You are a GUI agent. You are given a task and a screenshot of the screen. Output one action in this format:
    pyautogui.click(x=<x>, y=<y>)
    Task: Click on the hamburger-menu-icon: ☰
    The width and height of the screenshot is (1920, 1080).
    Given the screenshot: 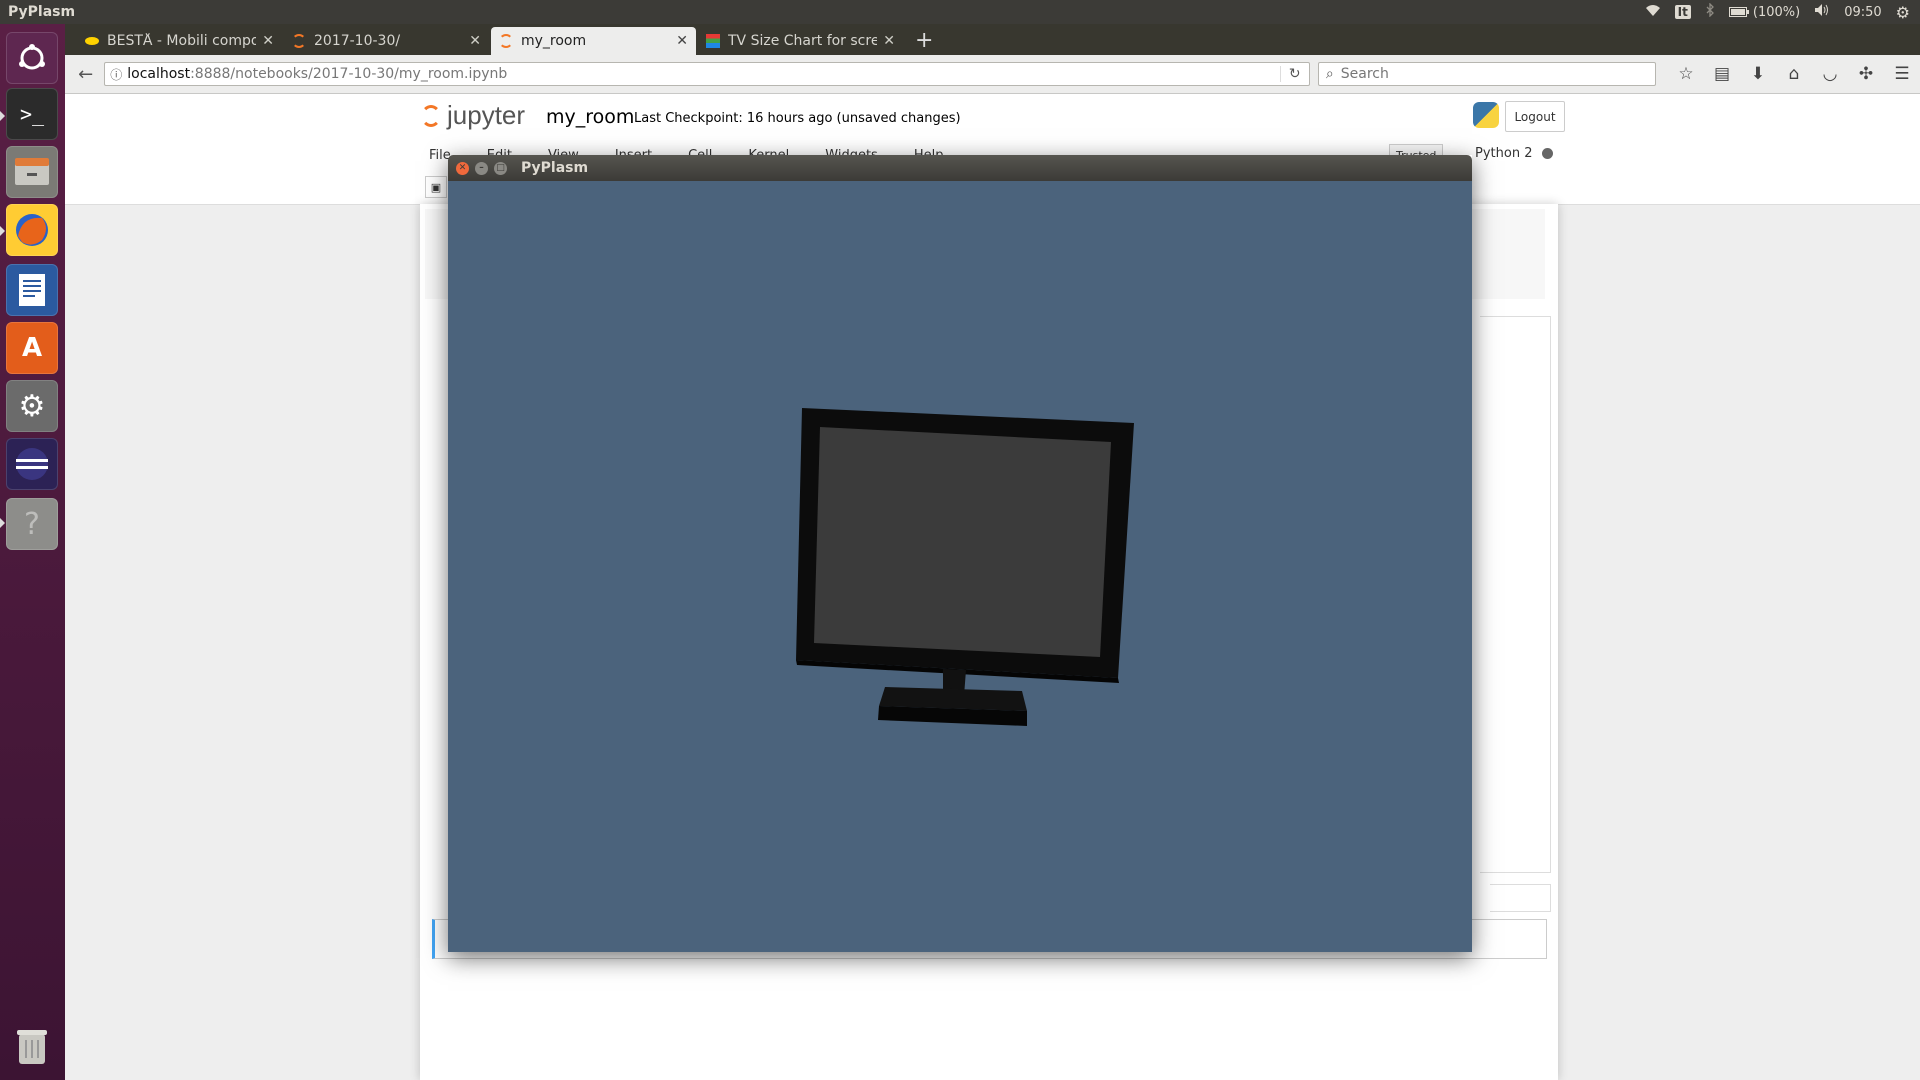 What is the action you would take?
    pyautogui.click(x=1902, y=74)
    